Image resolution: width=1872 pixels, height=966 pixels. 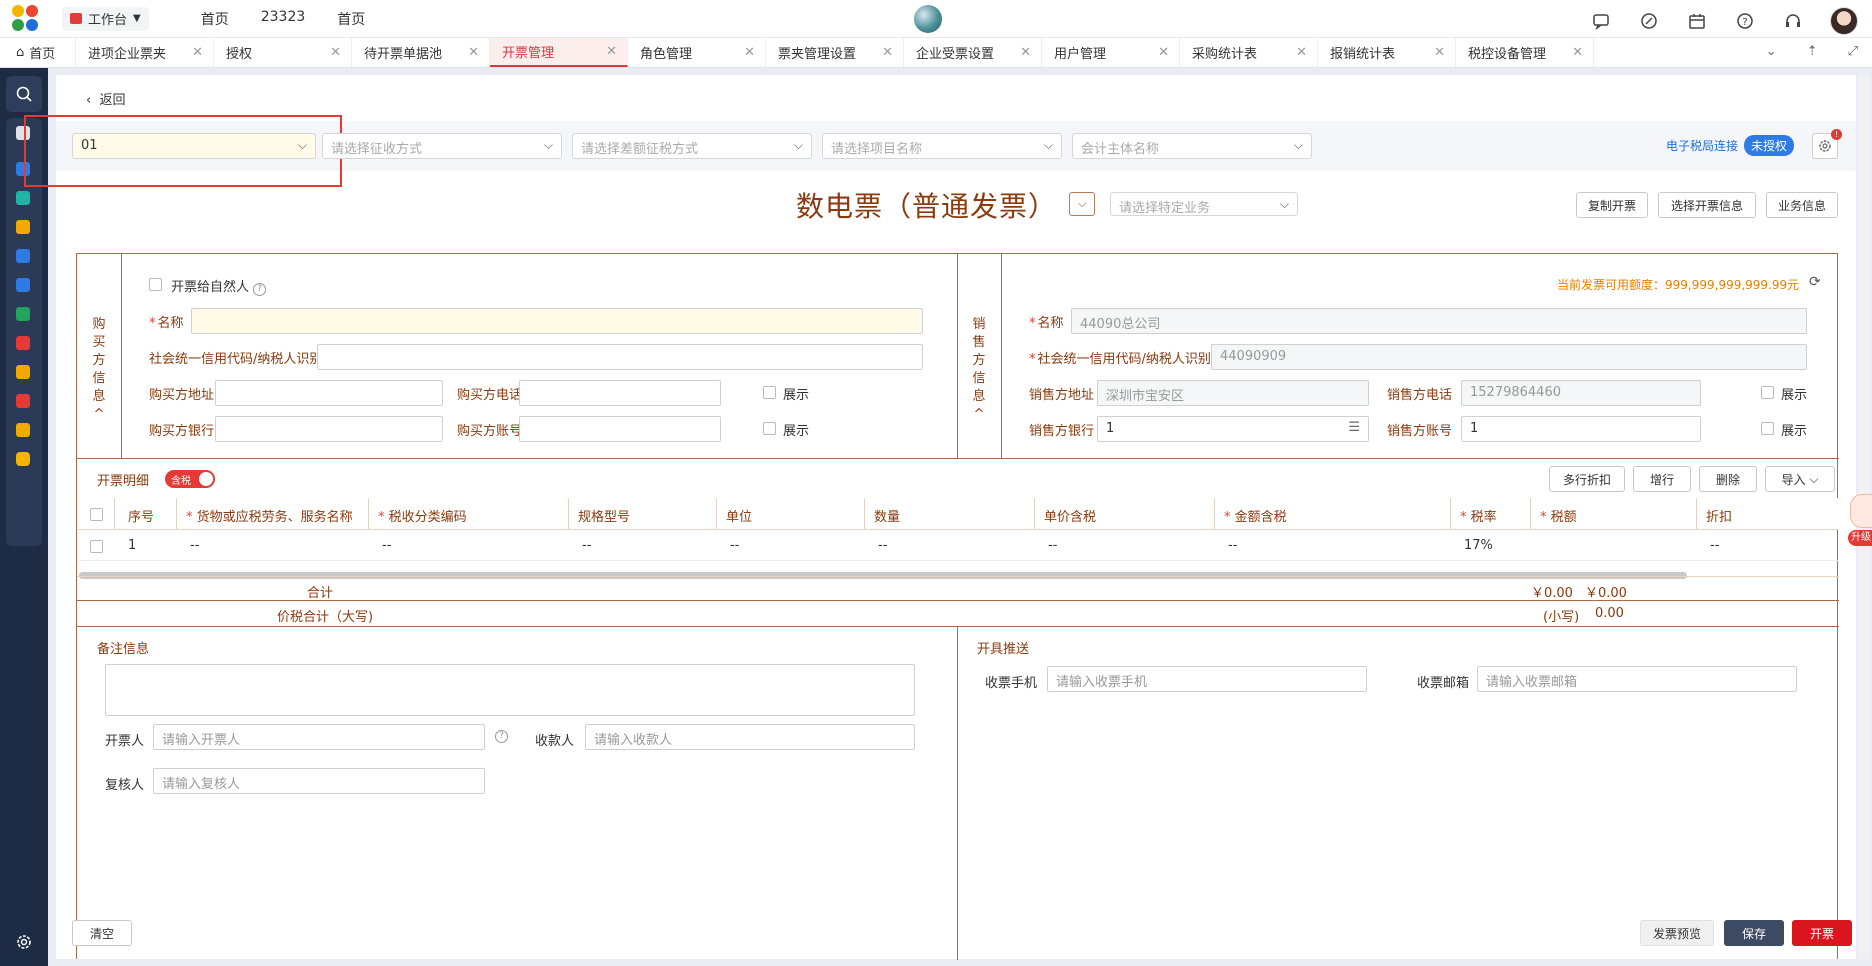 What do you see at coordinates (1509, 357) in the screenshot?
I see `seller-tax-id-input: 44090909` at bounding box center [1509, 357].